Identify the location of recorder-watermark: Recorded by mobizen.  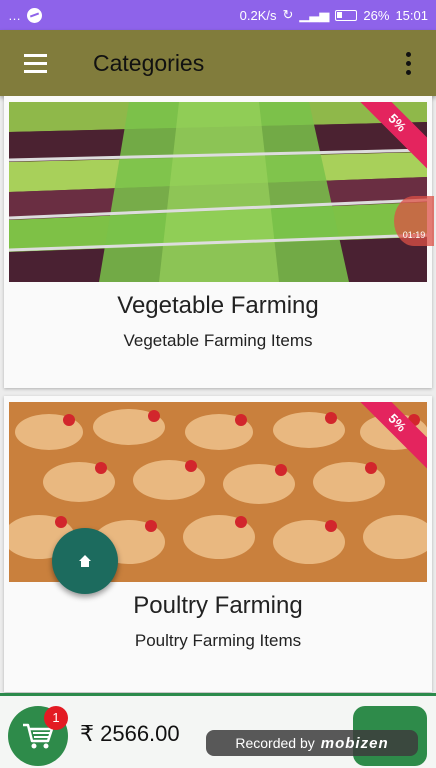
(312, 743).